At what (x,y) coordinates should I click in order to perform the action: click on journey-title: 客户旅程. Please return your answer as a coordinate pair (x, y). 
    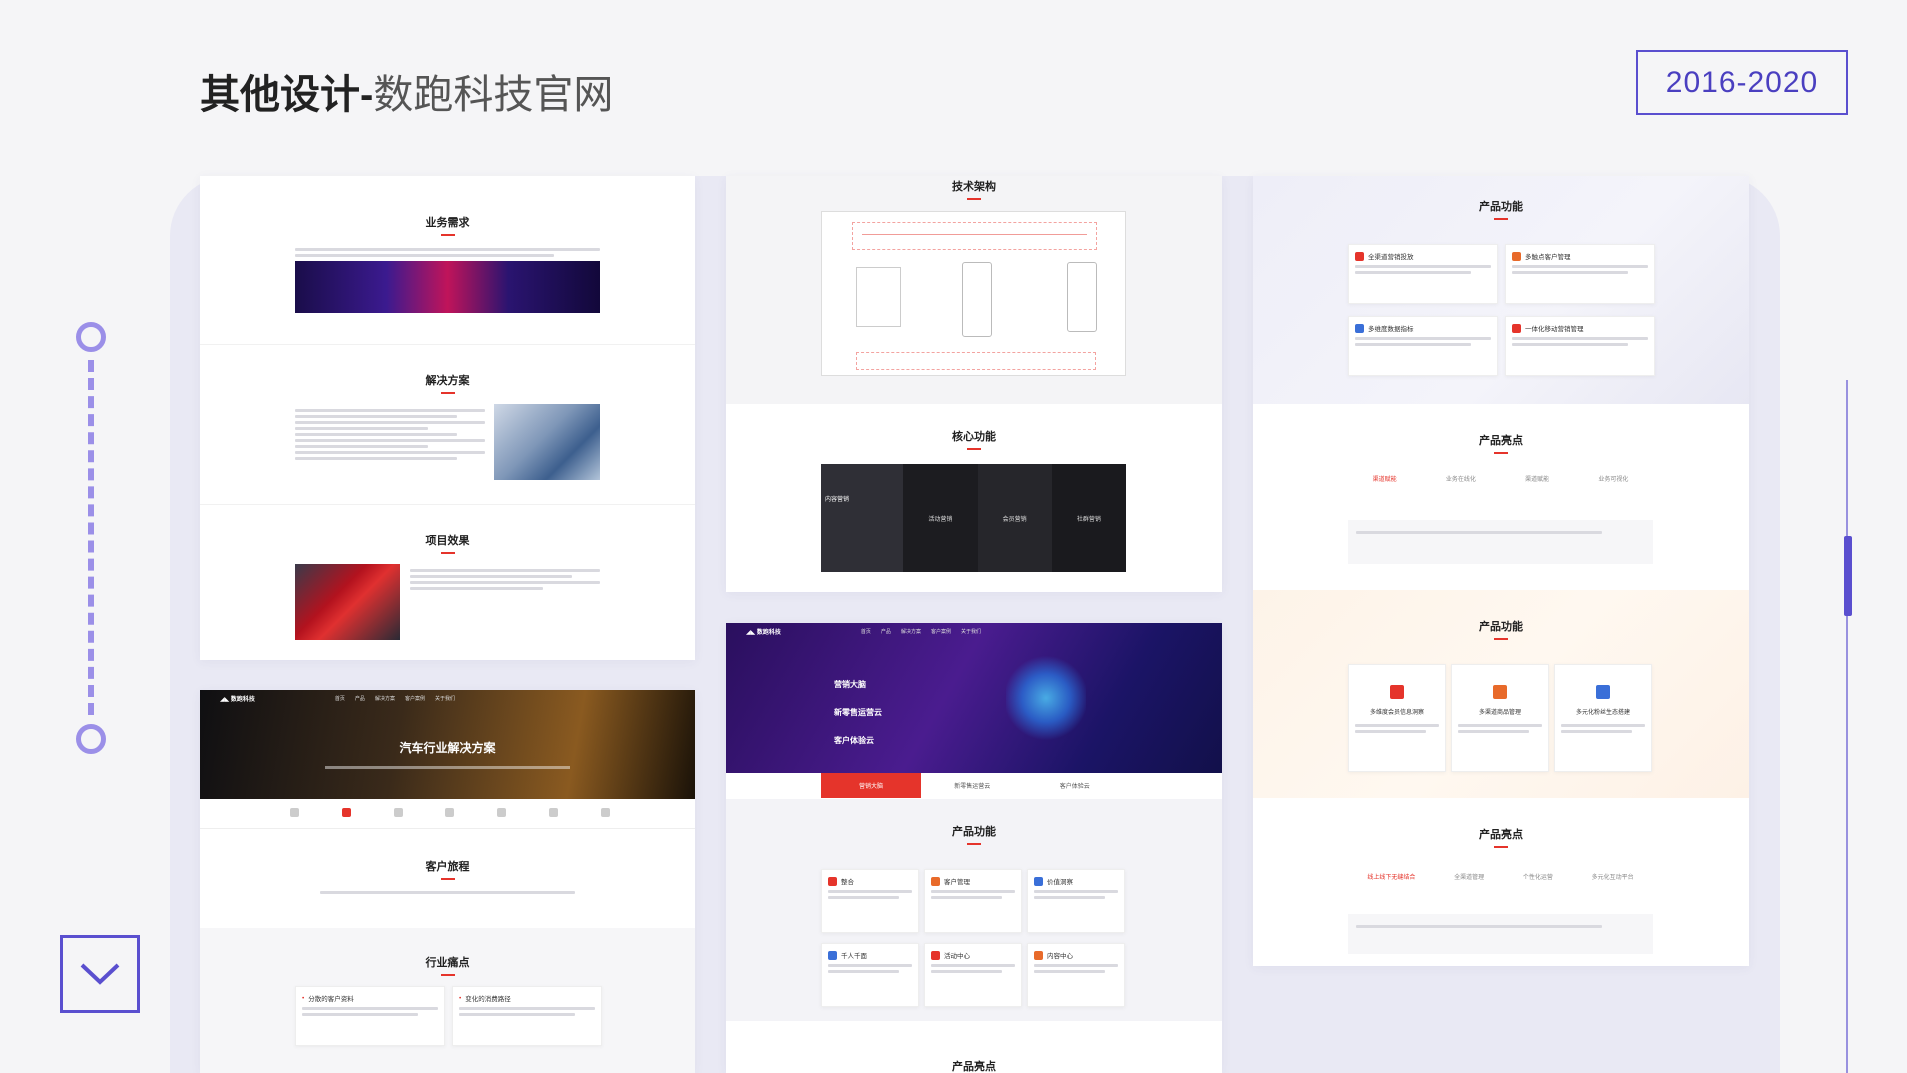
    Looking at the image, I should click on (447, 869).